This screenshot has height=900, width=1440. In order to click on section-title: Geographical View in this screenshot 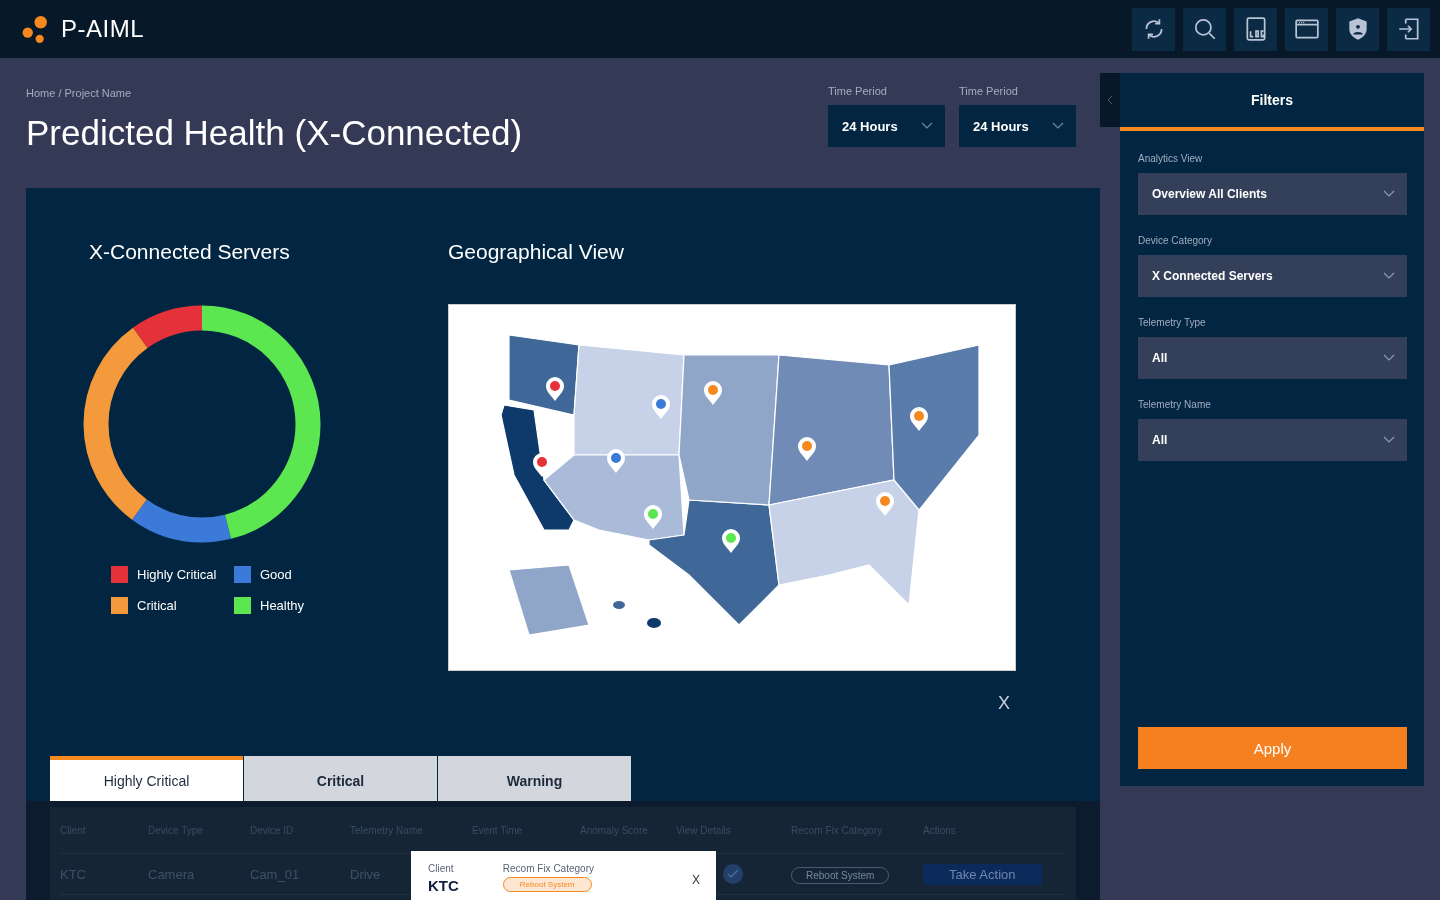, I will do `click(536, 252)`.